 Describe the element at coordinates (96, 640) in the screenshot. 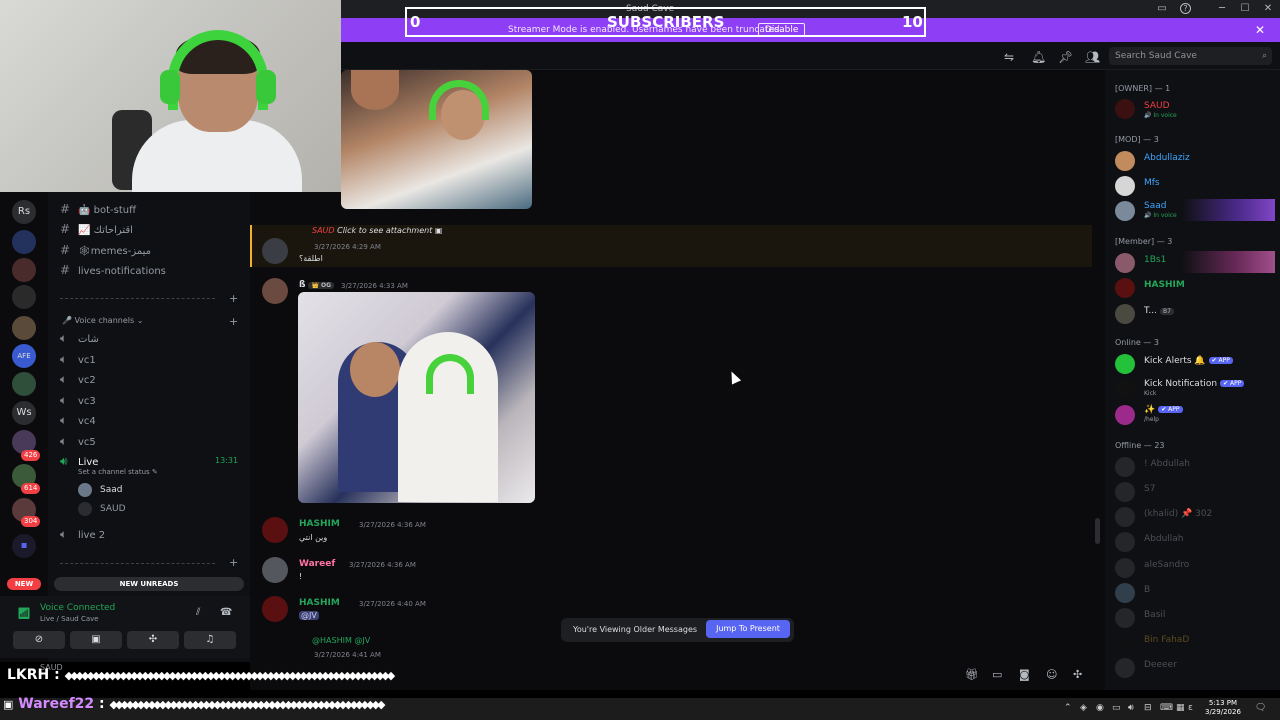

I see `screen-share-button: ▣` at that location.